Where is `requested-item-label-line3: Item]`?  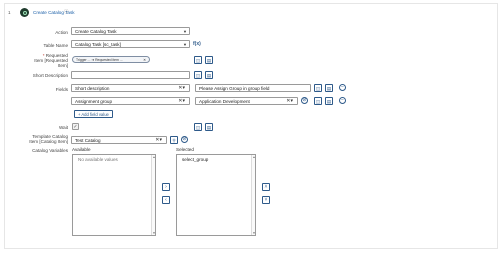 requested-item-label-line3: Item] is located at coordinates (62, 65).